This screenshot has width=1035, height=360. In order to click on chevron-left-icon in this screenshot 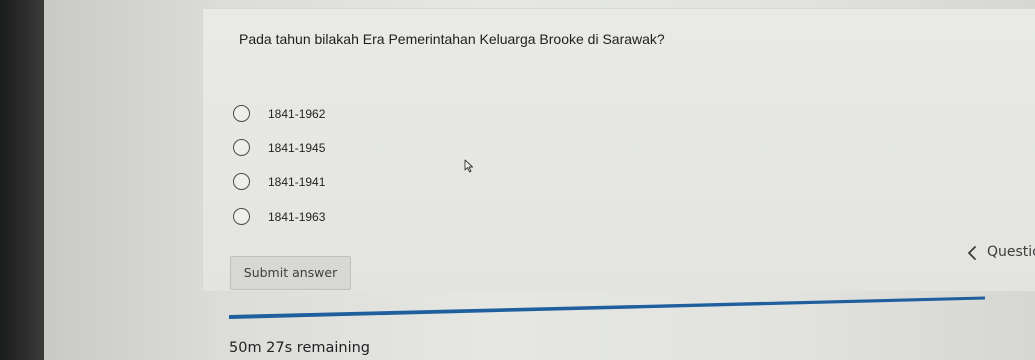, I will do `click(972, 253)`.